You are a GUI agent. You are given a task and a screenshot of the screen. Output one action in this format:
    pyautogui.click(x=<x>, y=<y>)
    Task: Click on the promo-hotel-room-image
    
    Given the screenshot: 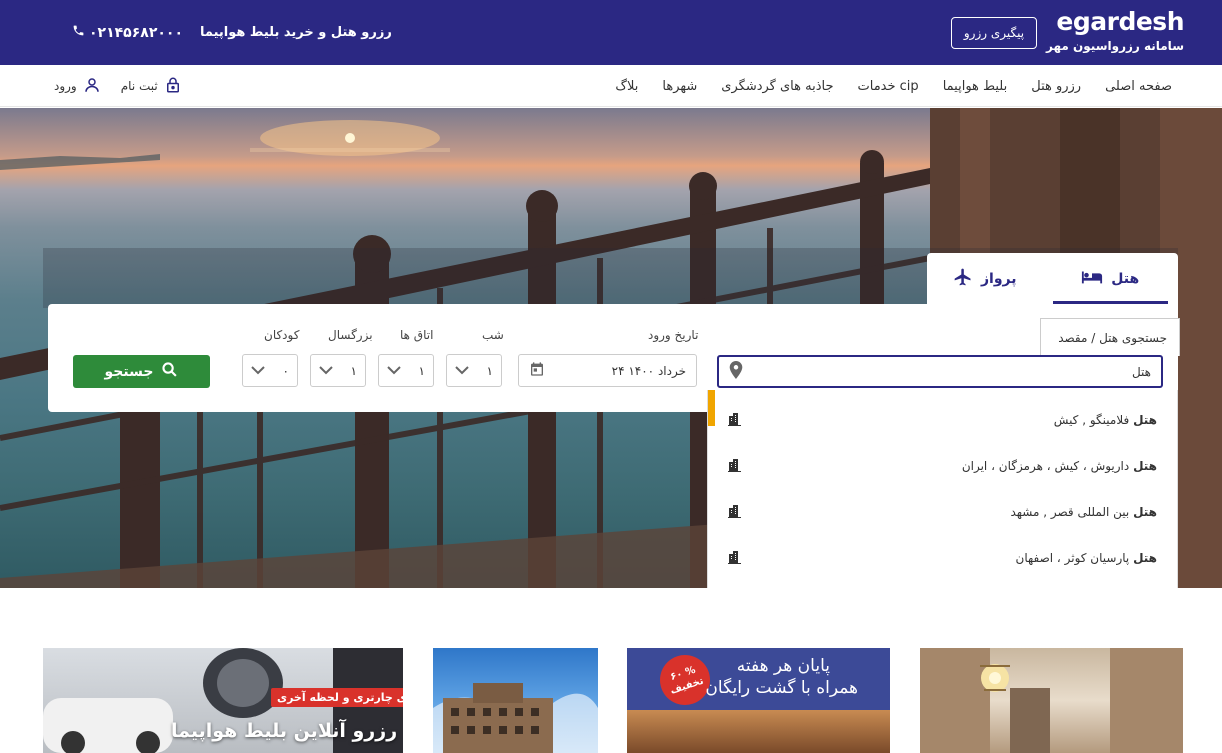 What is the action you would take?
    pyautogui.click(x=1051, y=700)
    